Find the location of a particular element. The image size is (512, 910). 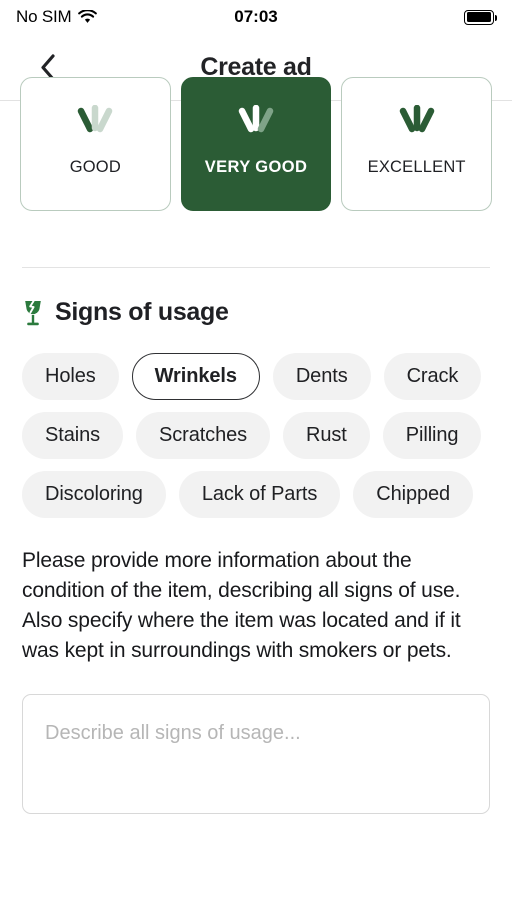

rays-icon-one-filled is located at coordinates (95, 122).